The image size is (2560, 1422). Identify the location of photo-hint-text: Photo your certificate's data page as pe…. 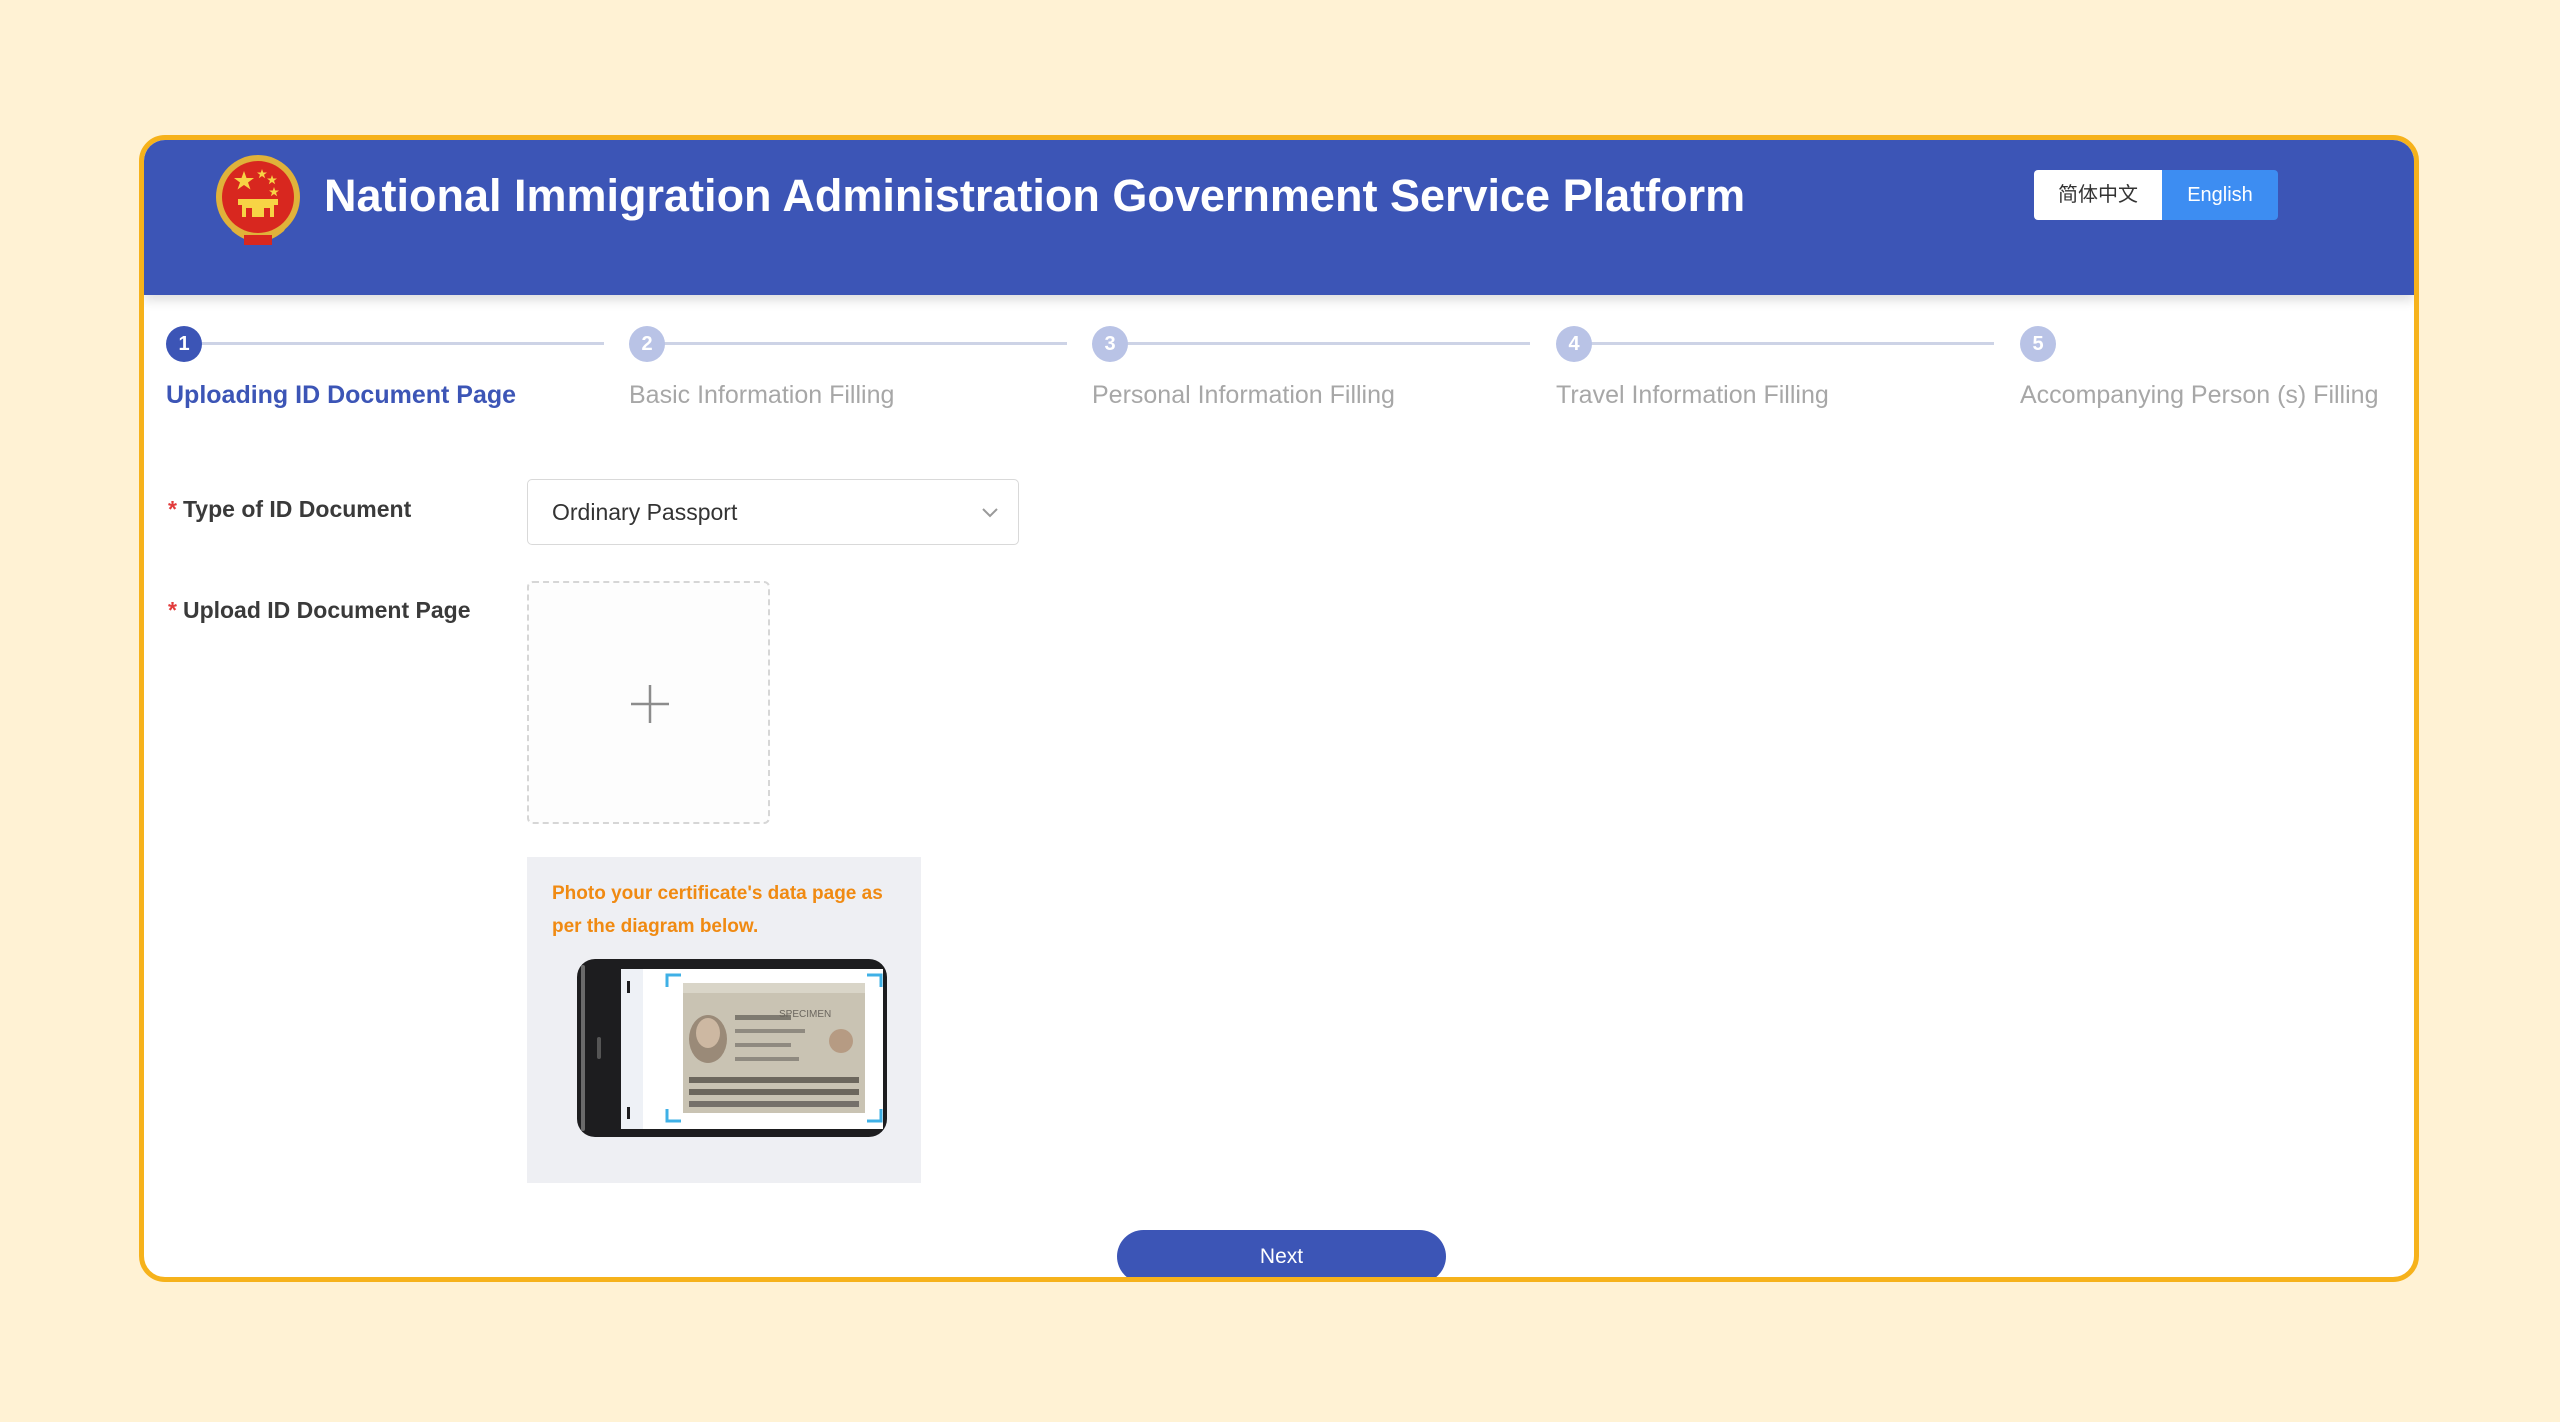
(717, 910).